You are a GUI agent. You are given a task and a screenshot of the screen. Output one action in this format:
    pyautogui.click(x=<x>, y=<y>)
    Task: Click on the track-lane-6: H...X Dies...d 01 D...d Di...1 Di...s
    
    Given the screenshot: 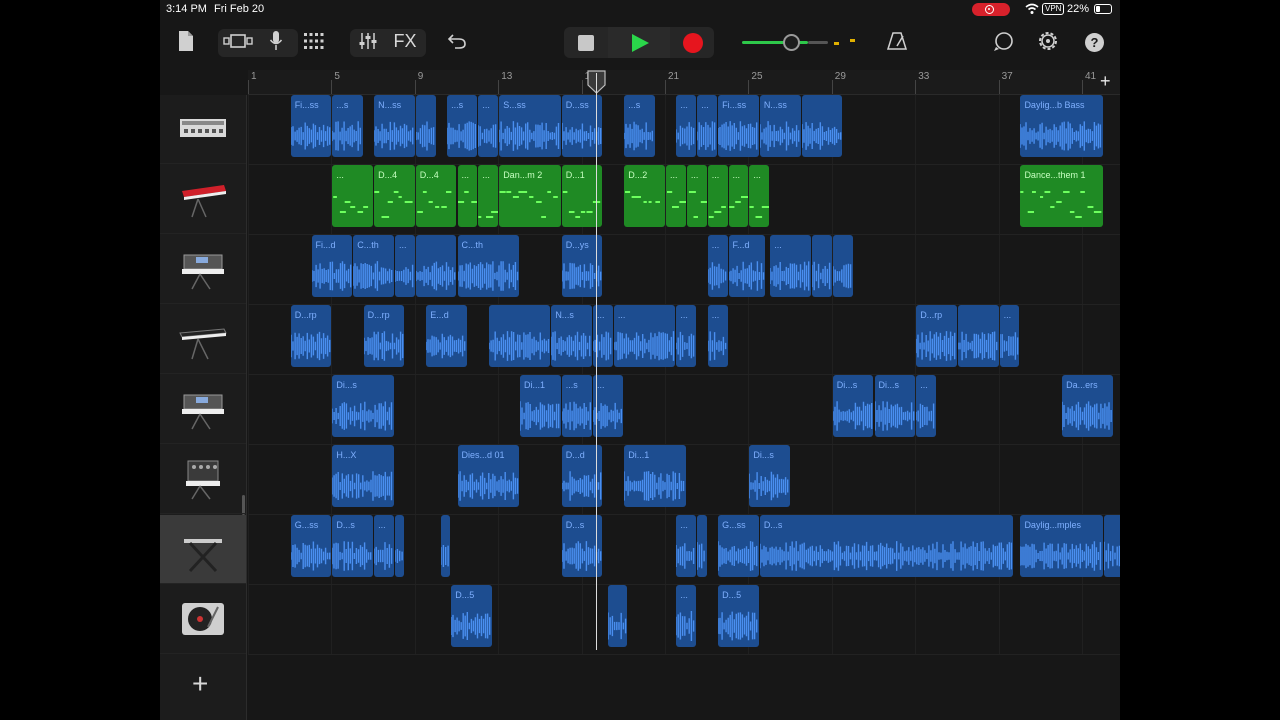 What is the action you would take?
    pyautogui.click(x=684, y=480)
    